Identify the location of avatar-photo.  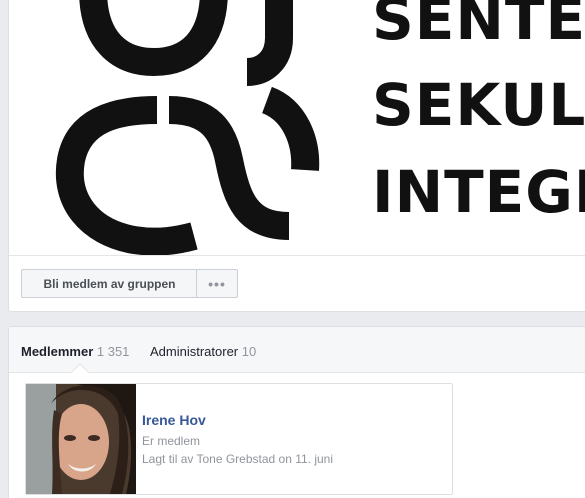
(81, 439).